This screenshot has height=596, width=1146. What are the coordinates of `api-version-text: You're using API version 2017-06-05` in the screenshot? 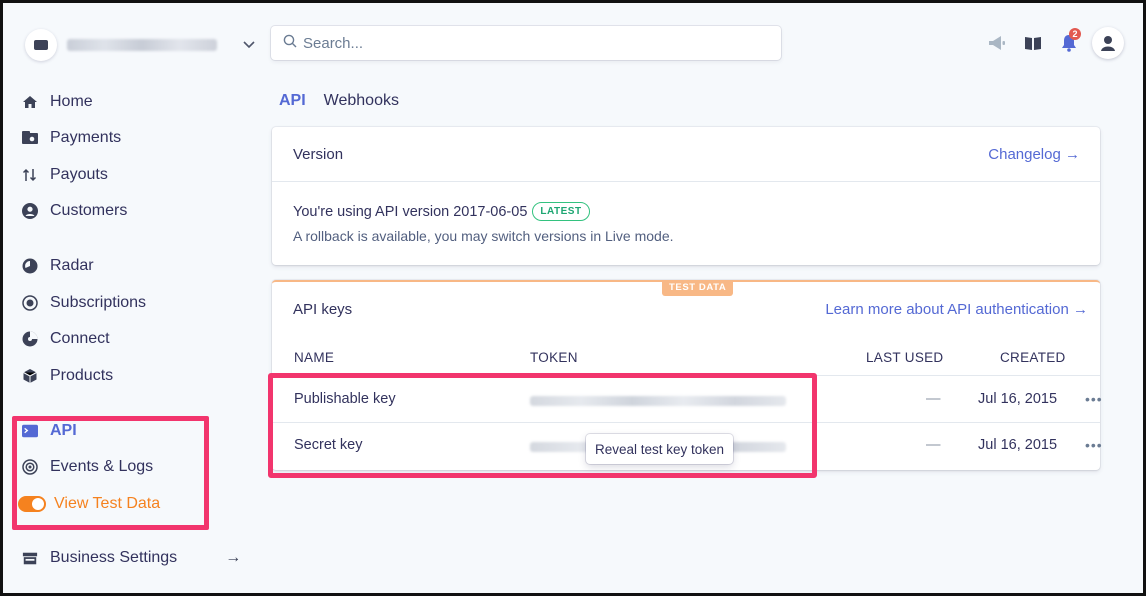 It's located at (410, 211).